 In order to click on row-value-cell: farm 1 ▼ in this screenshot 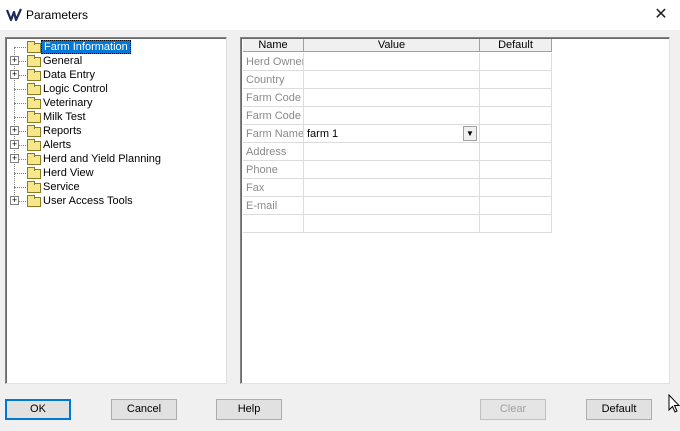, I will do `click(392, 134)`.